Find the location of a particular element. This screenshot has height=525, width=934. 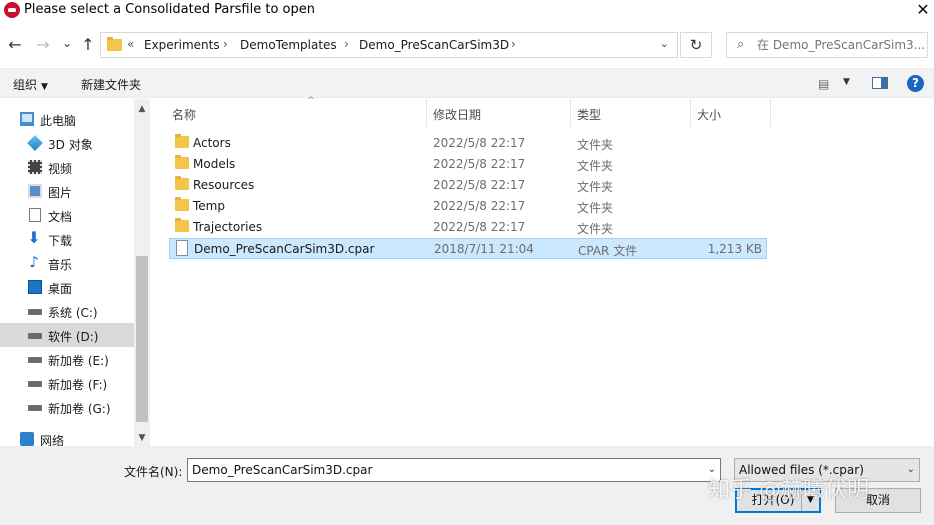

list-item: Models 2022/5/8 22:17 文件夹 is located at coordinates (468, 164).